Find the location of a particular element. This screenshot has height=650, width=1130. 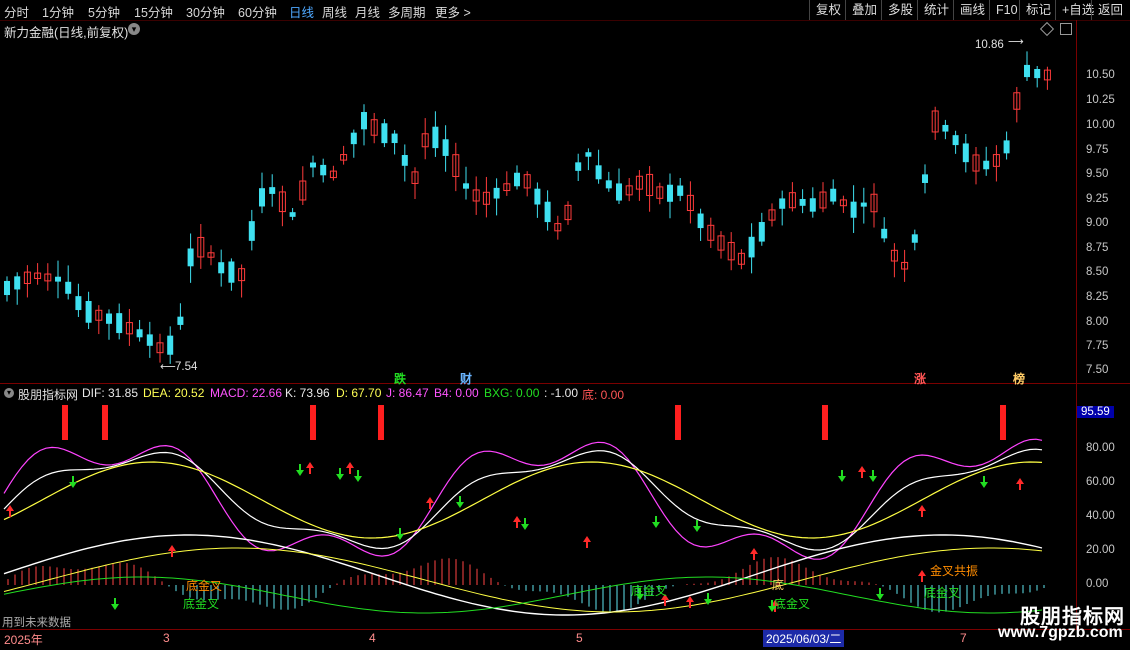

signal-annotation: 底 is located at coordinates (778, 585).